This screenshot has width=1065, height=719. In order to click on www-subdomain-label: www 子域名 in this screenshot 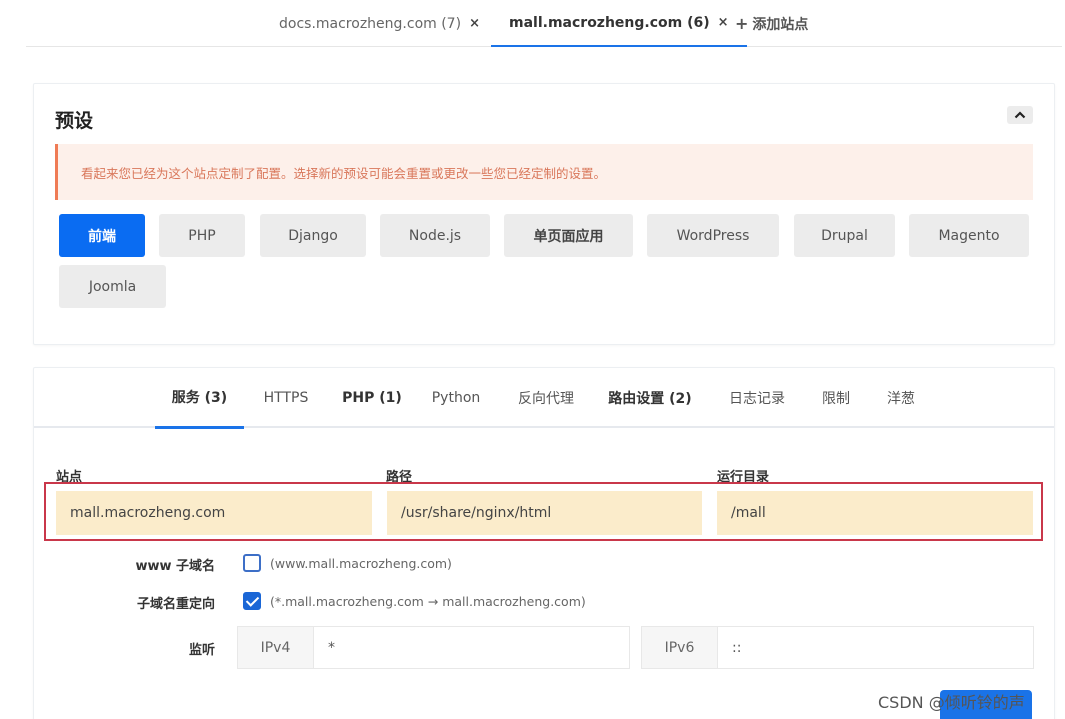, I will do `click(175, 566)`.